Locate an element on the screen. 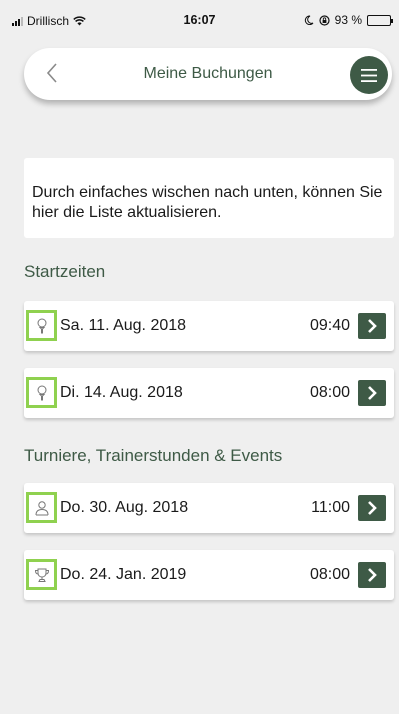 This screenshot has height=714, width=399. battery-icon is located at coordinates (380, 20).